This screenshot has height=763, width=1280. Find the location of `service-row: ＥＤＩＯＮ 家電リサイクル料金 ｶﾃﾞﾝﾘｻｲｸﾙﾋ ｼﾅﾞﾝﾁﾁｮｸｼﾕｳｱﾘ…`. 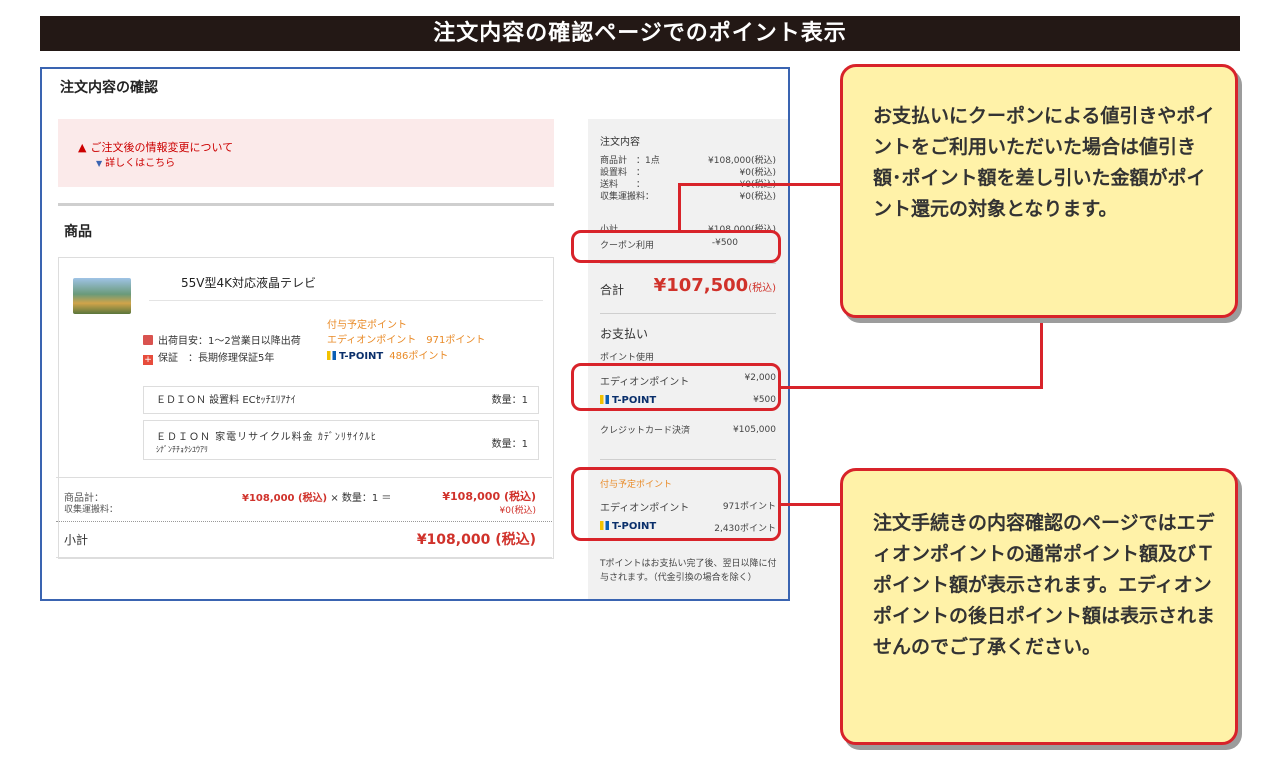

service-row: ＥＤＩＯＮ 家電リサイクル料金 ｶﾃﾞﾝﾘｻｲｸﾙﾋ ｼﾅﾞﾝﾁﾁｮｸｼﾕｳｱﾘ… is located at coordinates (341, 440).